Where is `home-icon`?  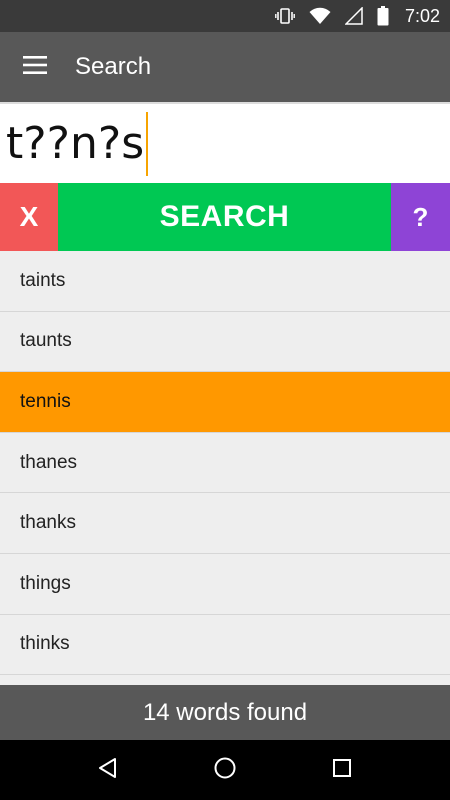 home-icon is located at coordinates (225, 770).